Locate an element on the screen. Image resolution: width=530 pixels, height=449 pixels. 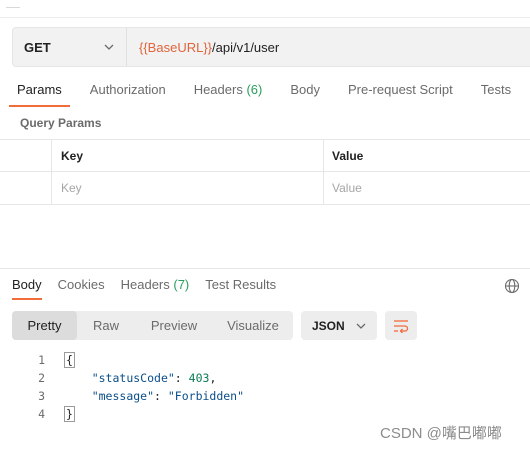
tab-pre-request-script: Pre-request Script is located at coordinates (400, 91).